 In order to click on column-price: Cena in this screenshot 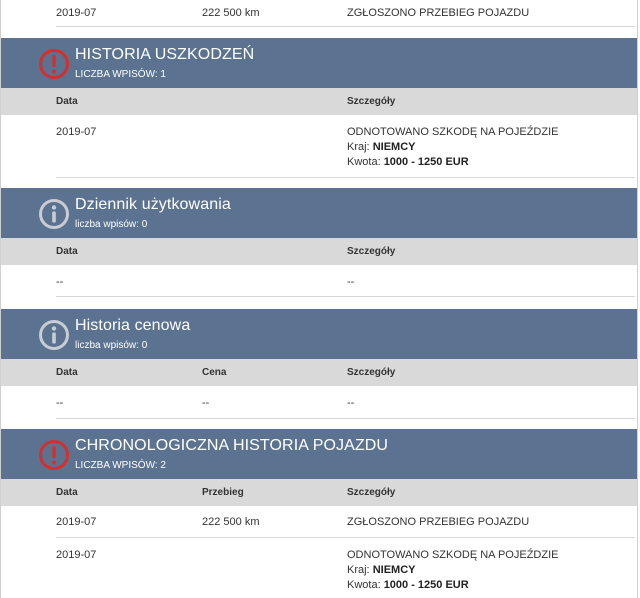, I will do `click(214, 372)`.